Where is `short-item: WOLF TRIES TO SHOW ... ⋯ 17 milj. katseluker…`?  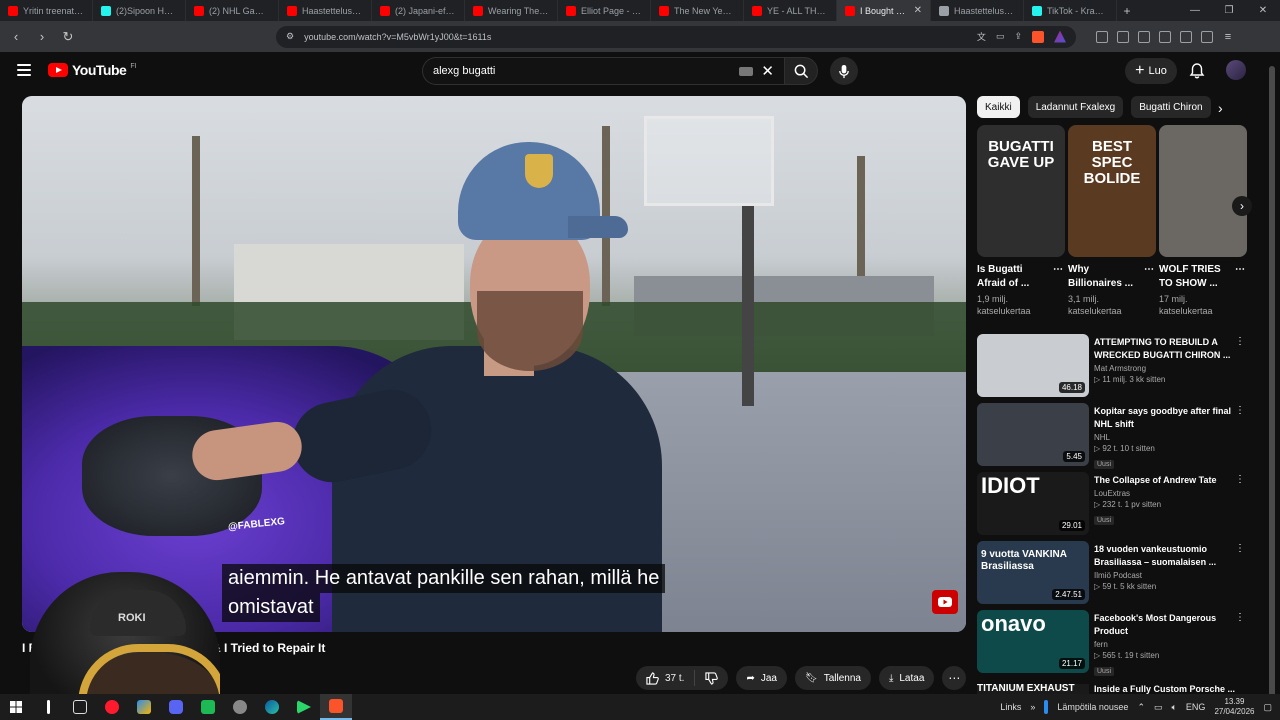
short-item: WOLF TRIES TO SHOW ... ⋯ 17 milj. katseluker… is located at coordinates (1203, 223).